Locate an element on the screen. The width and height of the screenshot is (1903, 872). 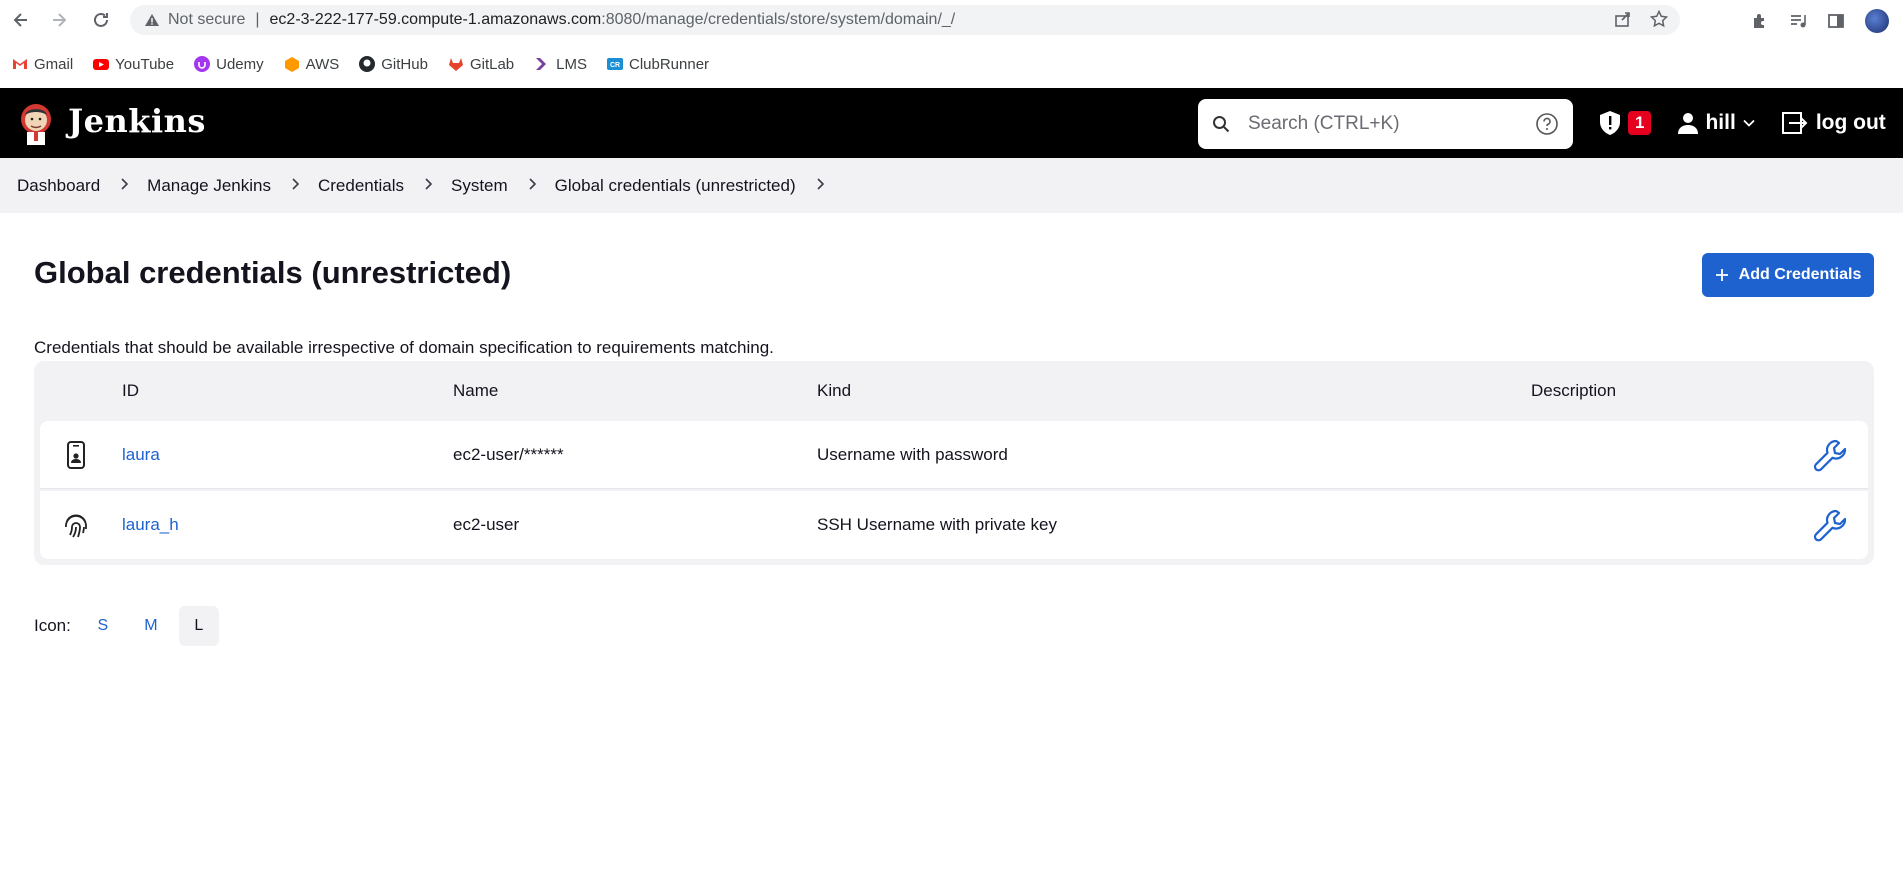
url-host: ec2-3-222-177-59.compute-1.amazonaws.com is located at coordinates (435, 19).